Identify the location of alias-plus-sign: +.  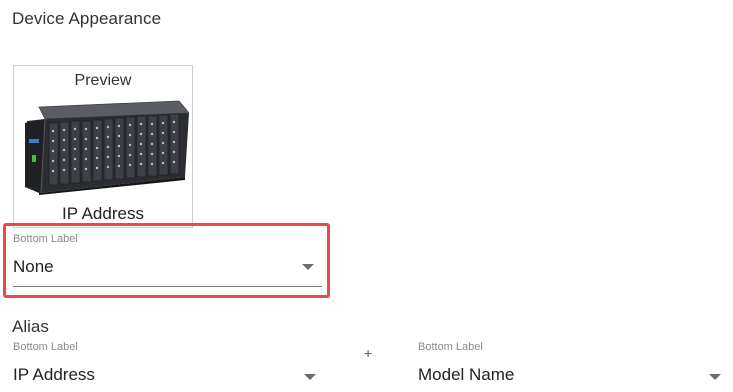
(368, 353).